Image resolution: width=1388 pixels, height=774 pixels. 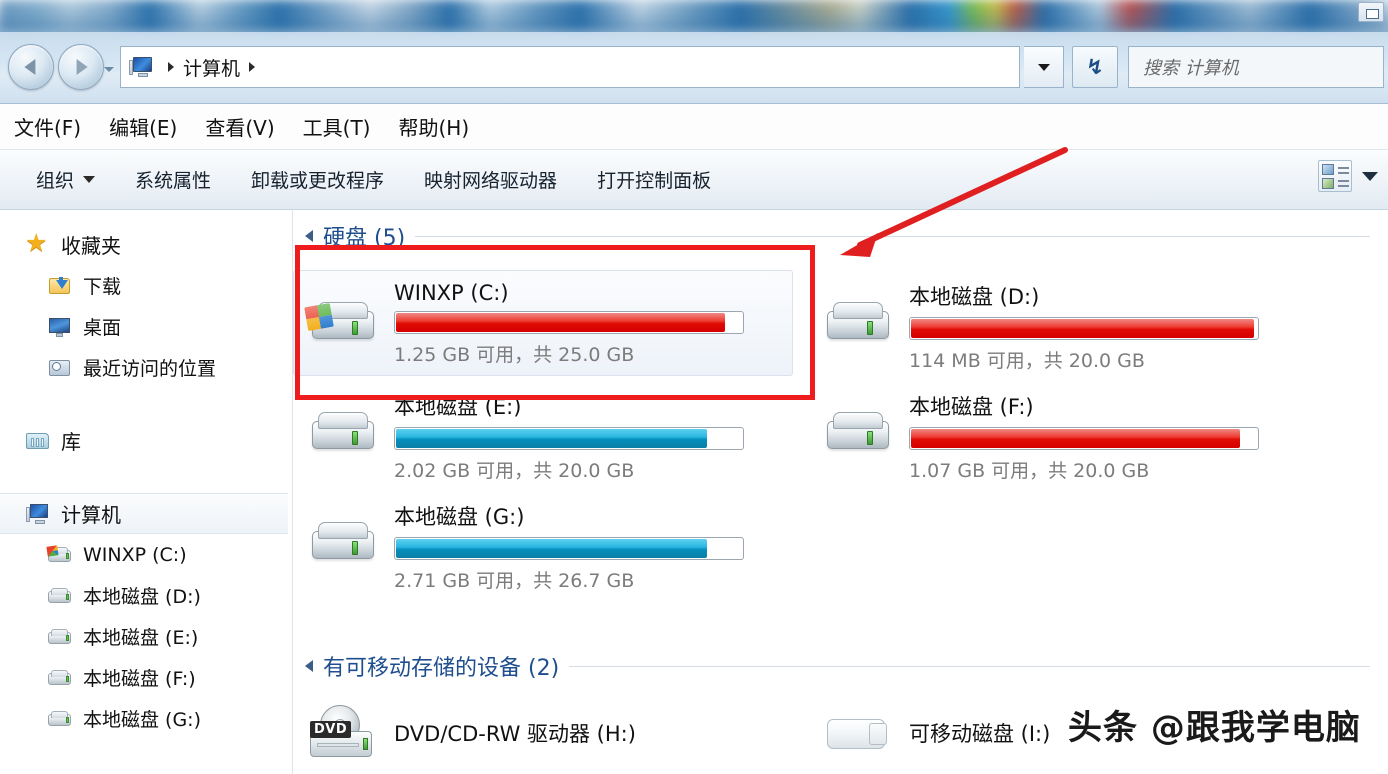 I want to click on sidebar-item-label: WINXP (C:), so click(x=135, y=554).